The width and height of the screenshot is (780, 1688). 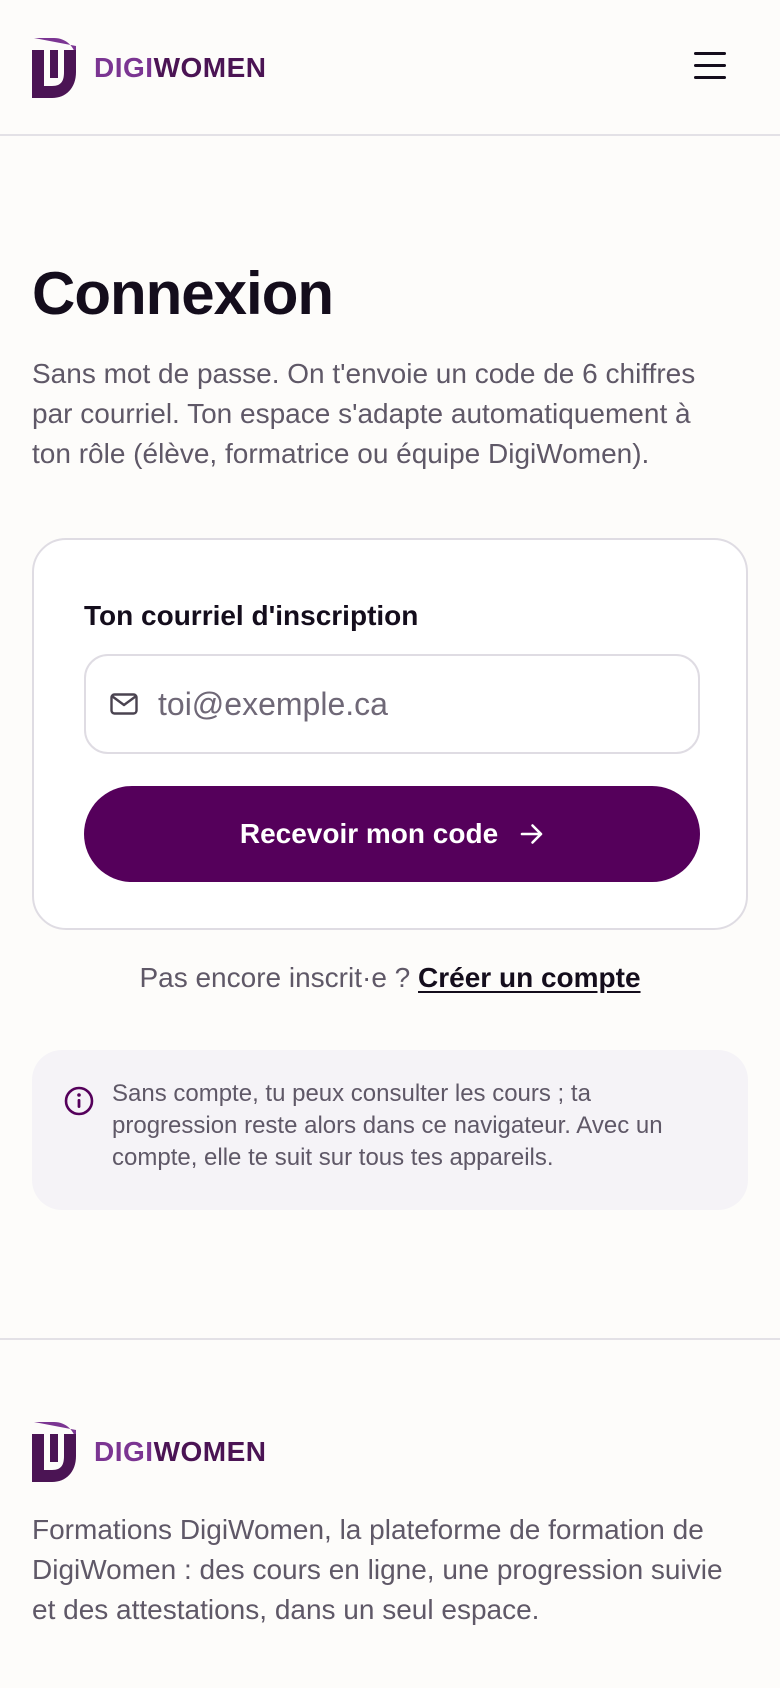 What do you see at coordinates (369, 833) in the screenshot?
I see `receive-code-button-label: Recevoir mon code` at bounding box center [369, 833].